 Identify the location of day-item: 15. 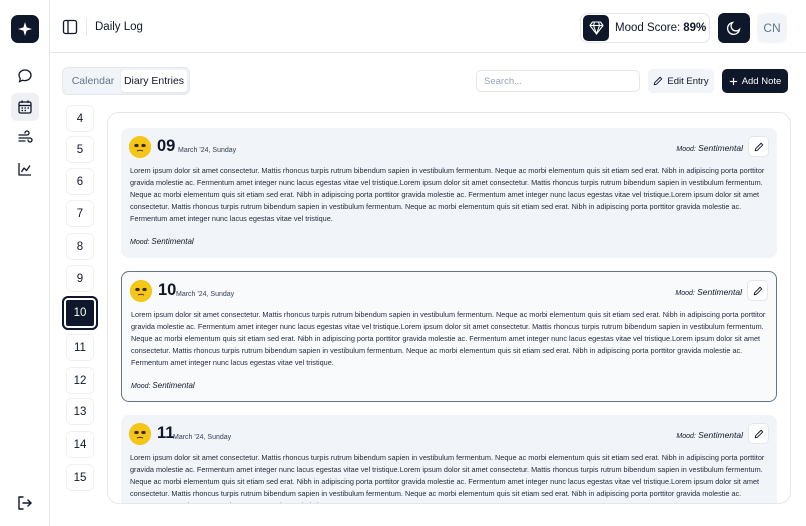
(80, 477).